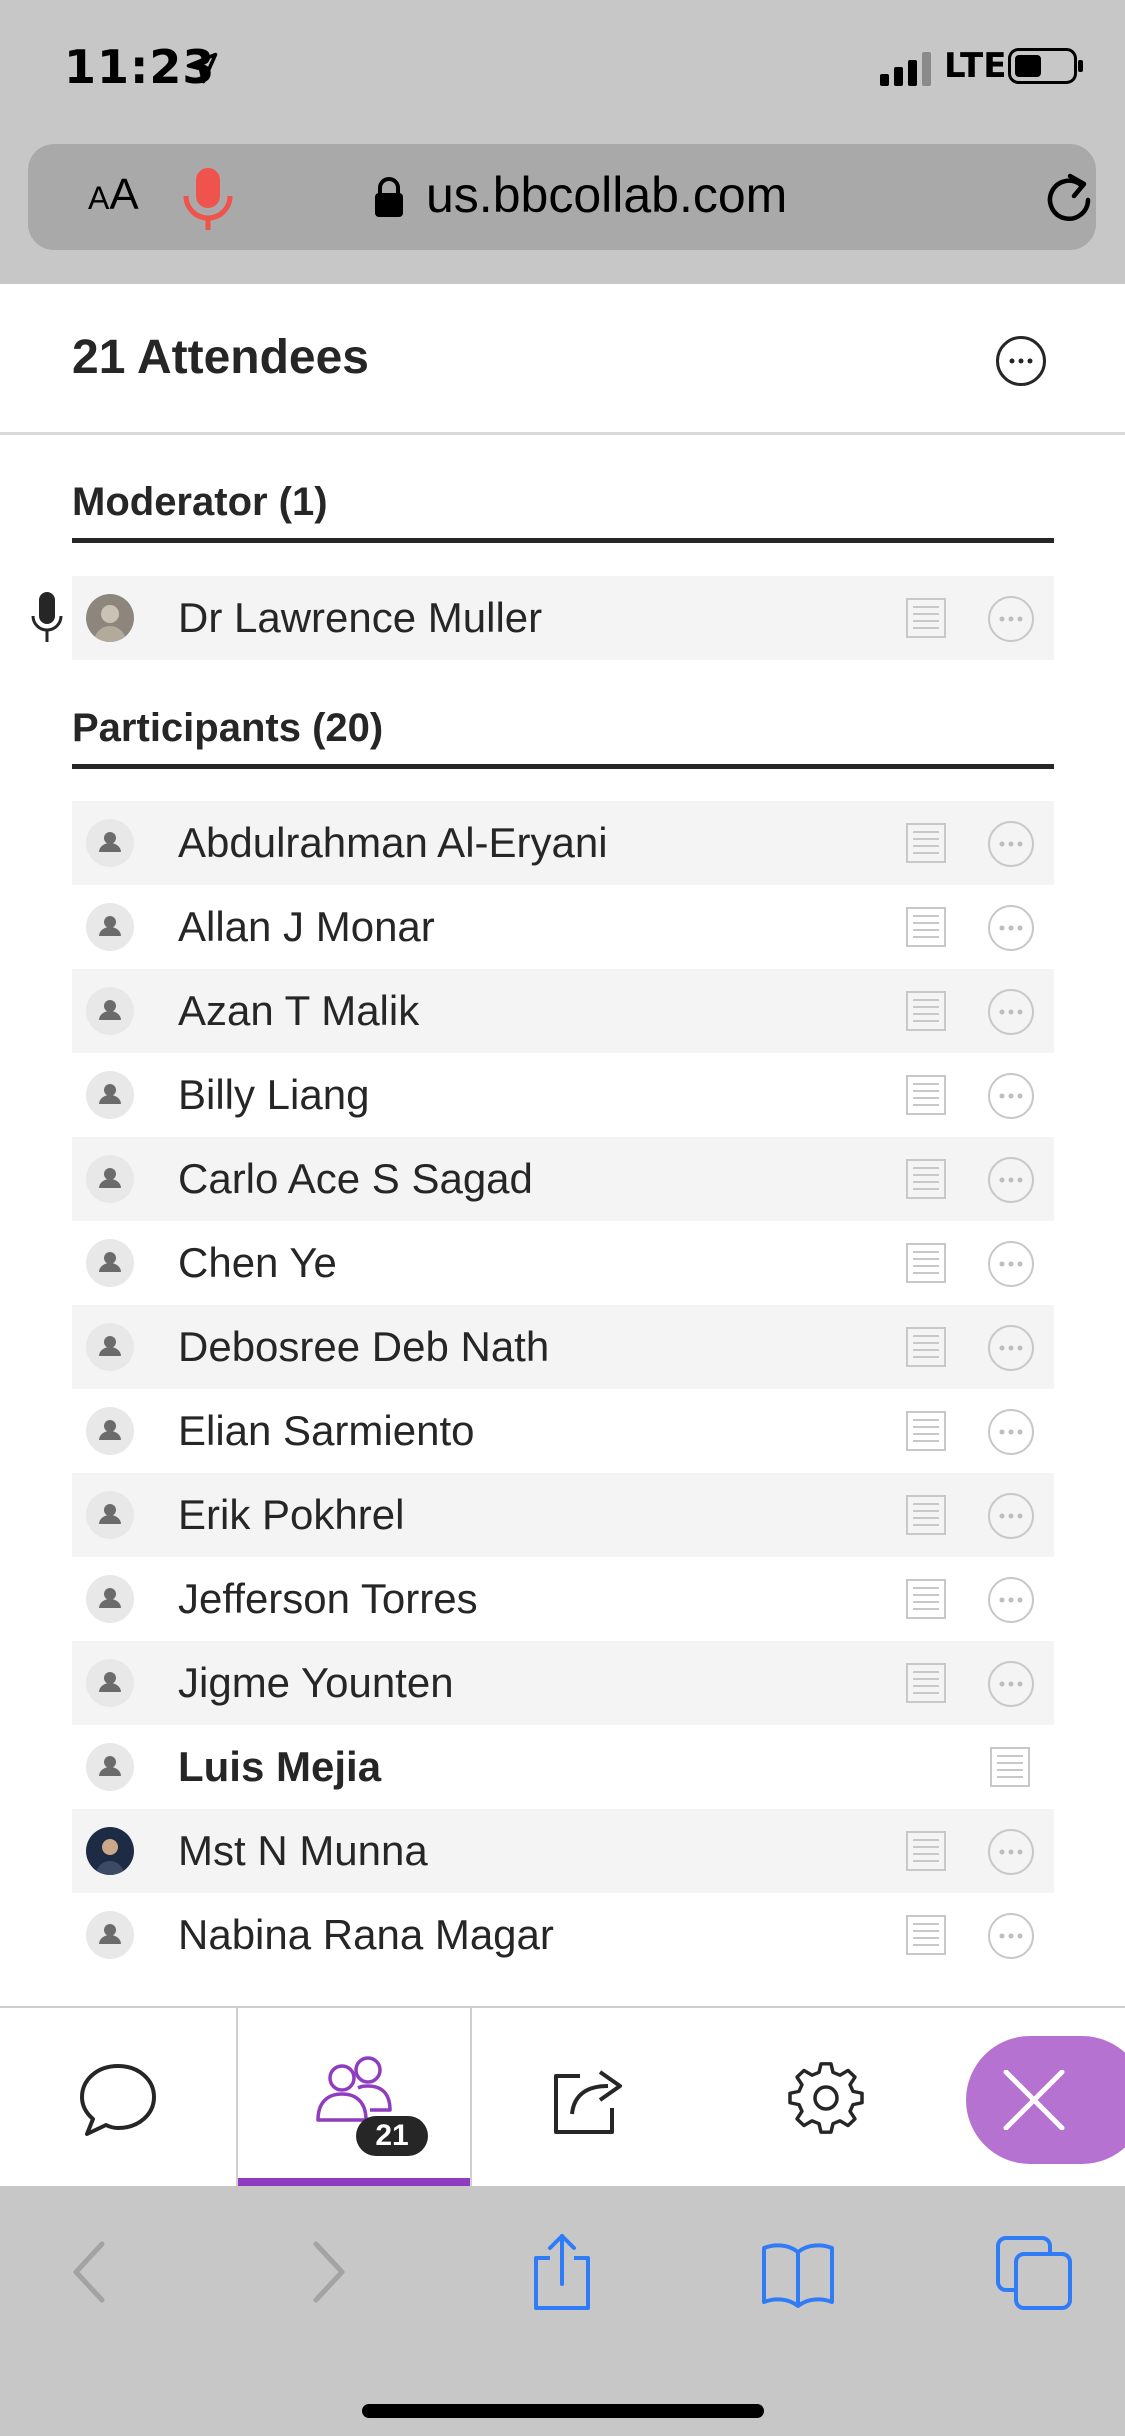 This screenshot has width=1125, height=2436. What do you see at coordinates (364, 1346) in the screenshot?
I see `attendee-name: Debosree Deb Nath` at bounding box center [364, 1346].